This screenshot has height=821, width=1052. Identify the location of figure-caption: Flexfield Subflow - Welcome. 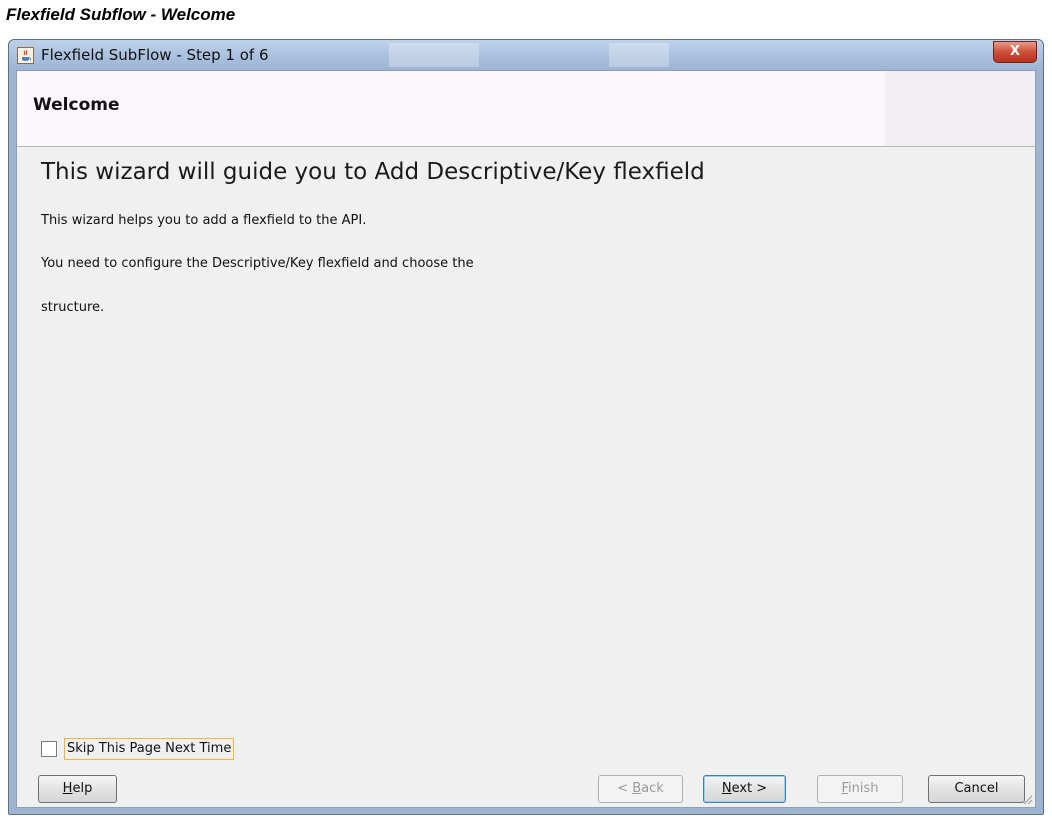
(121, 14).